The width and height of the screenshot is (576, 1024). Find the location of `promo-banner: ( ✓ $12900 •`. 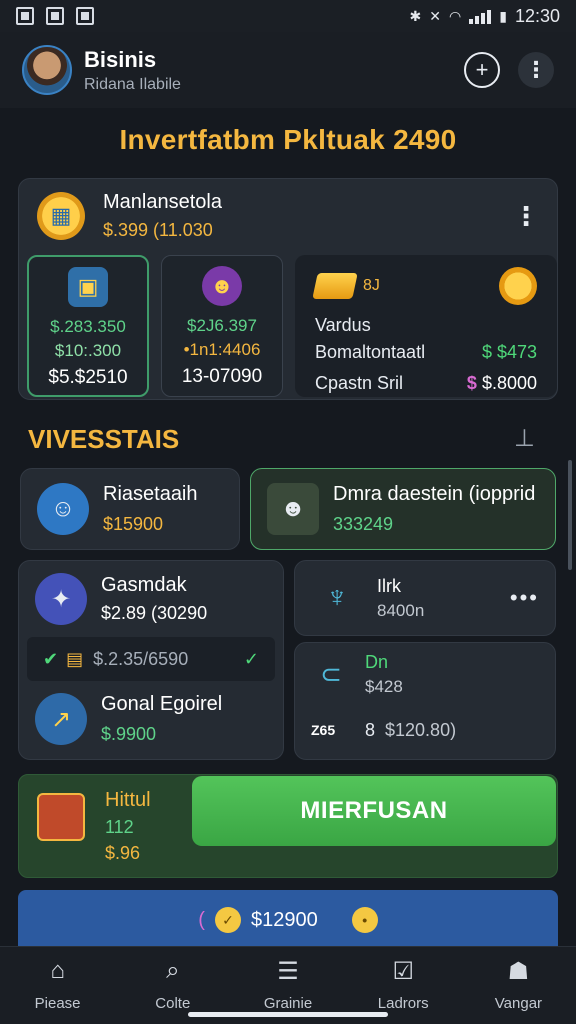

promo-banner: ( ✓ $12900 • is located at coordinates (288, 920).